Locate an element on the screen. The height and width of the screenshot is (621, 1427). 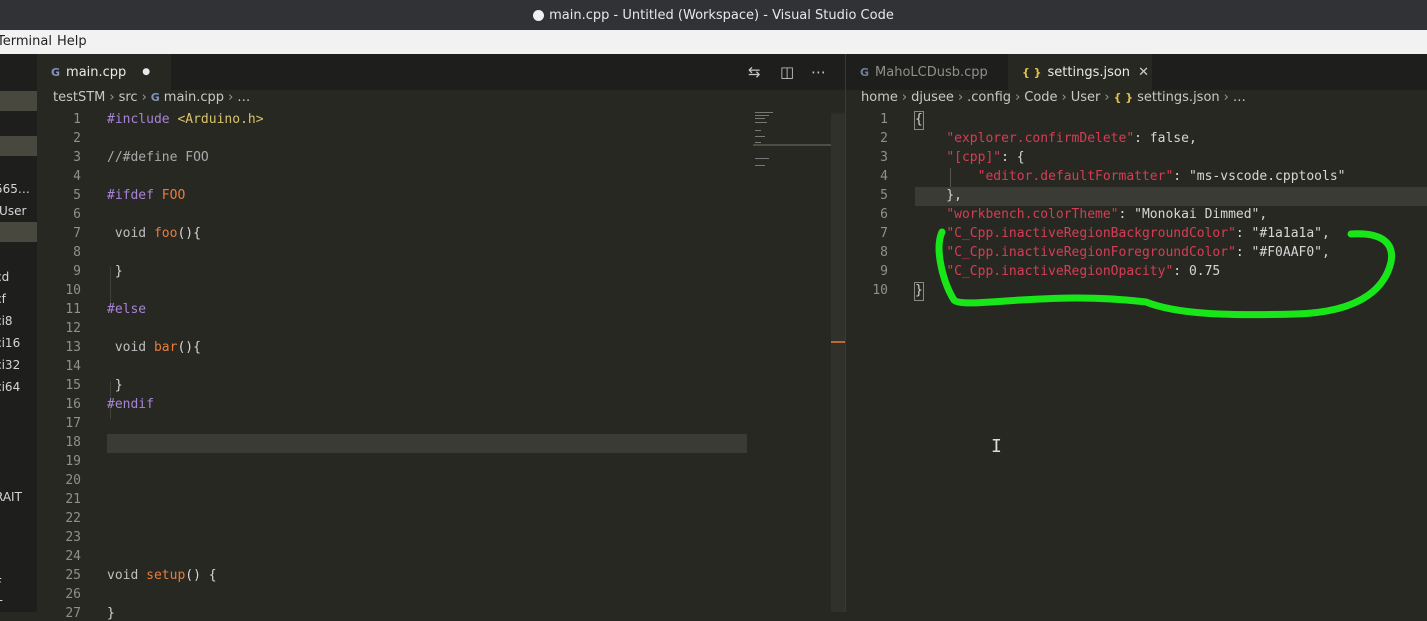
code-line: void setup() { is located at coordinates (162, 575).